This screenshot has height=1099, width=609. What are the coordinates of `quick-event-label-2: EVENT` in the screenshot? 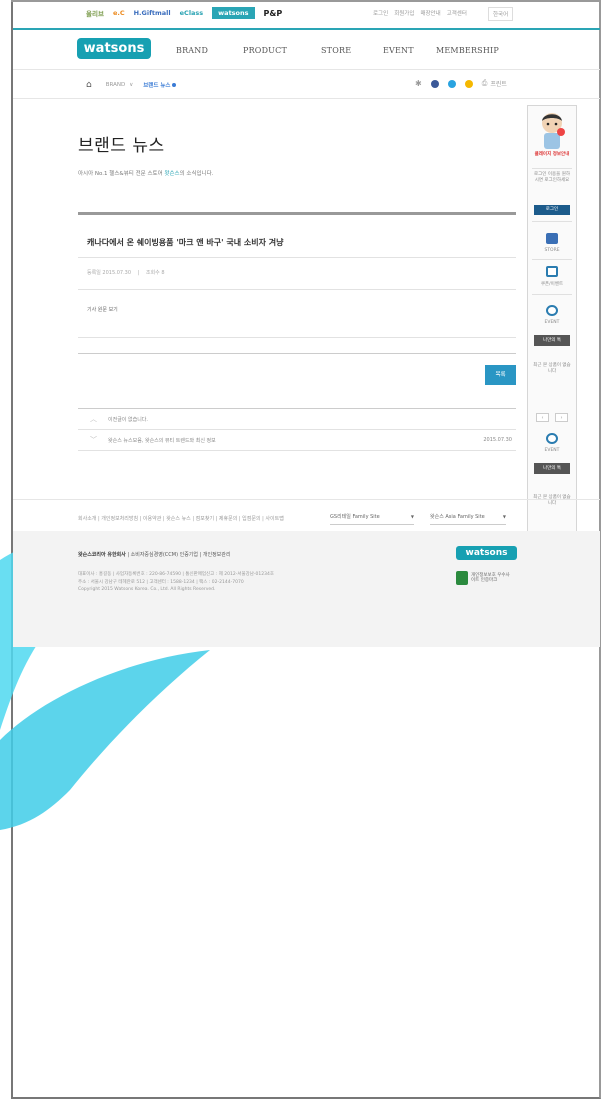 It's located at (552, 450).